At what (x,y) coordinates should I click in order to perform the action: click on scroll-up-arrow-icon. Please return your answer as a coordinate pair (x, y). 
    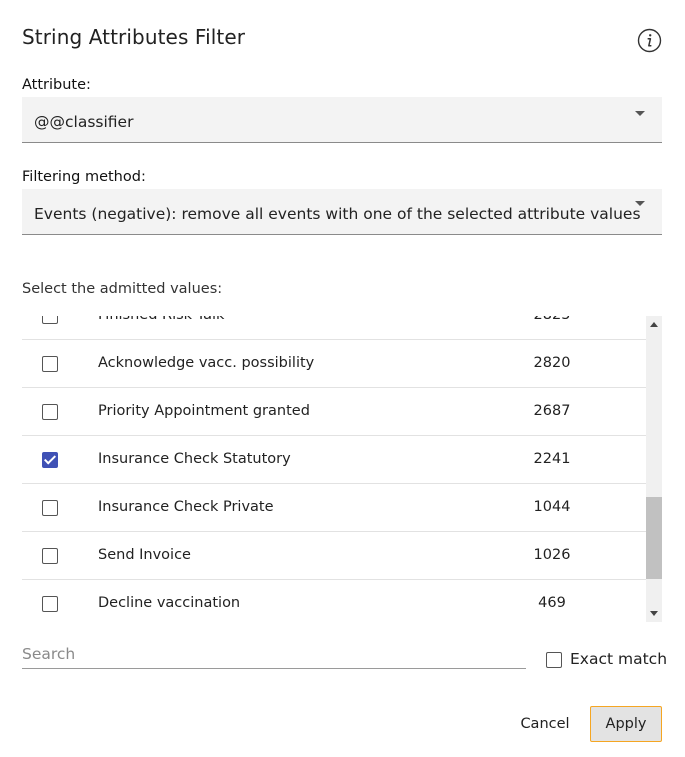
    Looking at the image, I should click on (654, 324).